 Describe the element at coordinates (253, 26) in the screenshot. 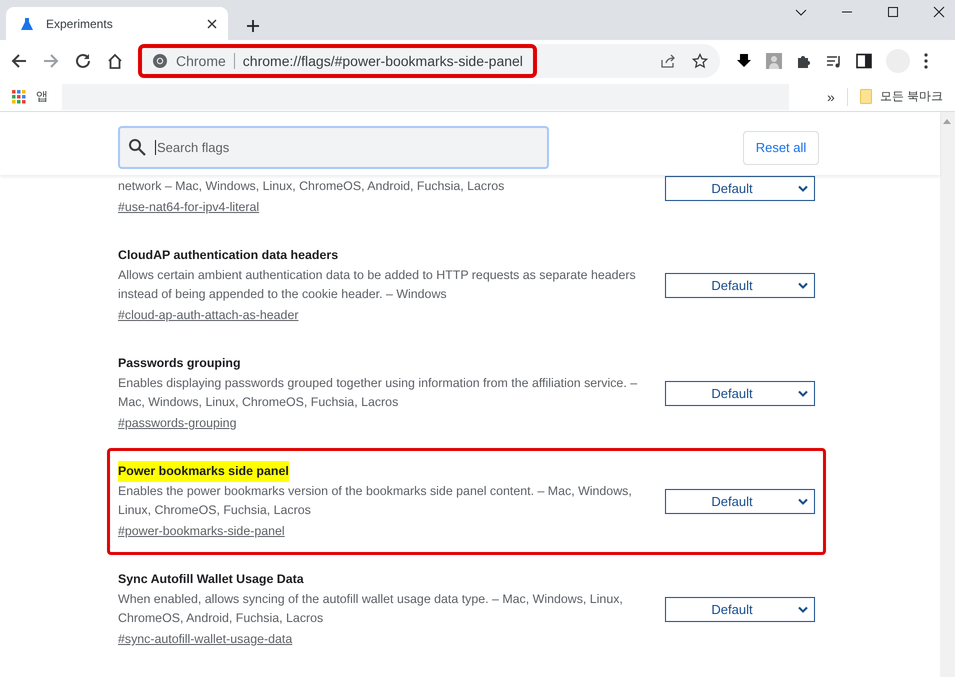

I see `new-tab-icon` at that location.